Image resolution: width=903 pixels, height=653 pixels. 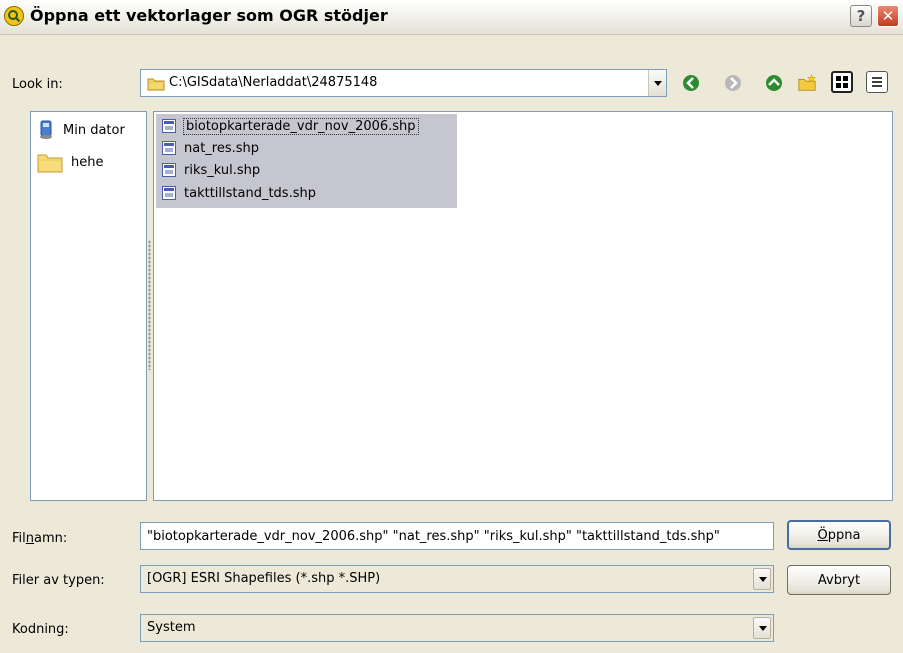 What do you see at coordinates (51, 538) in the screenshot?
I see `filename-label-part: amn:` at bounding box center [51, 538].